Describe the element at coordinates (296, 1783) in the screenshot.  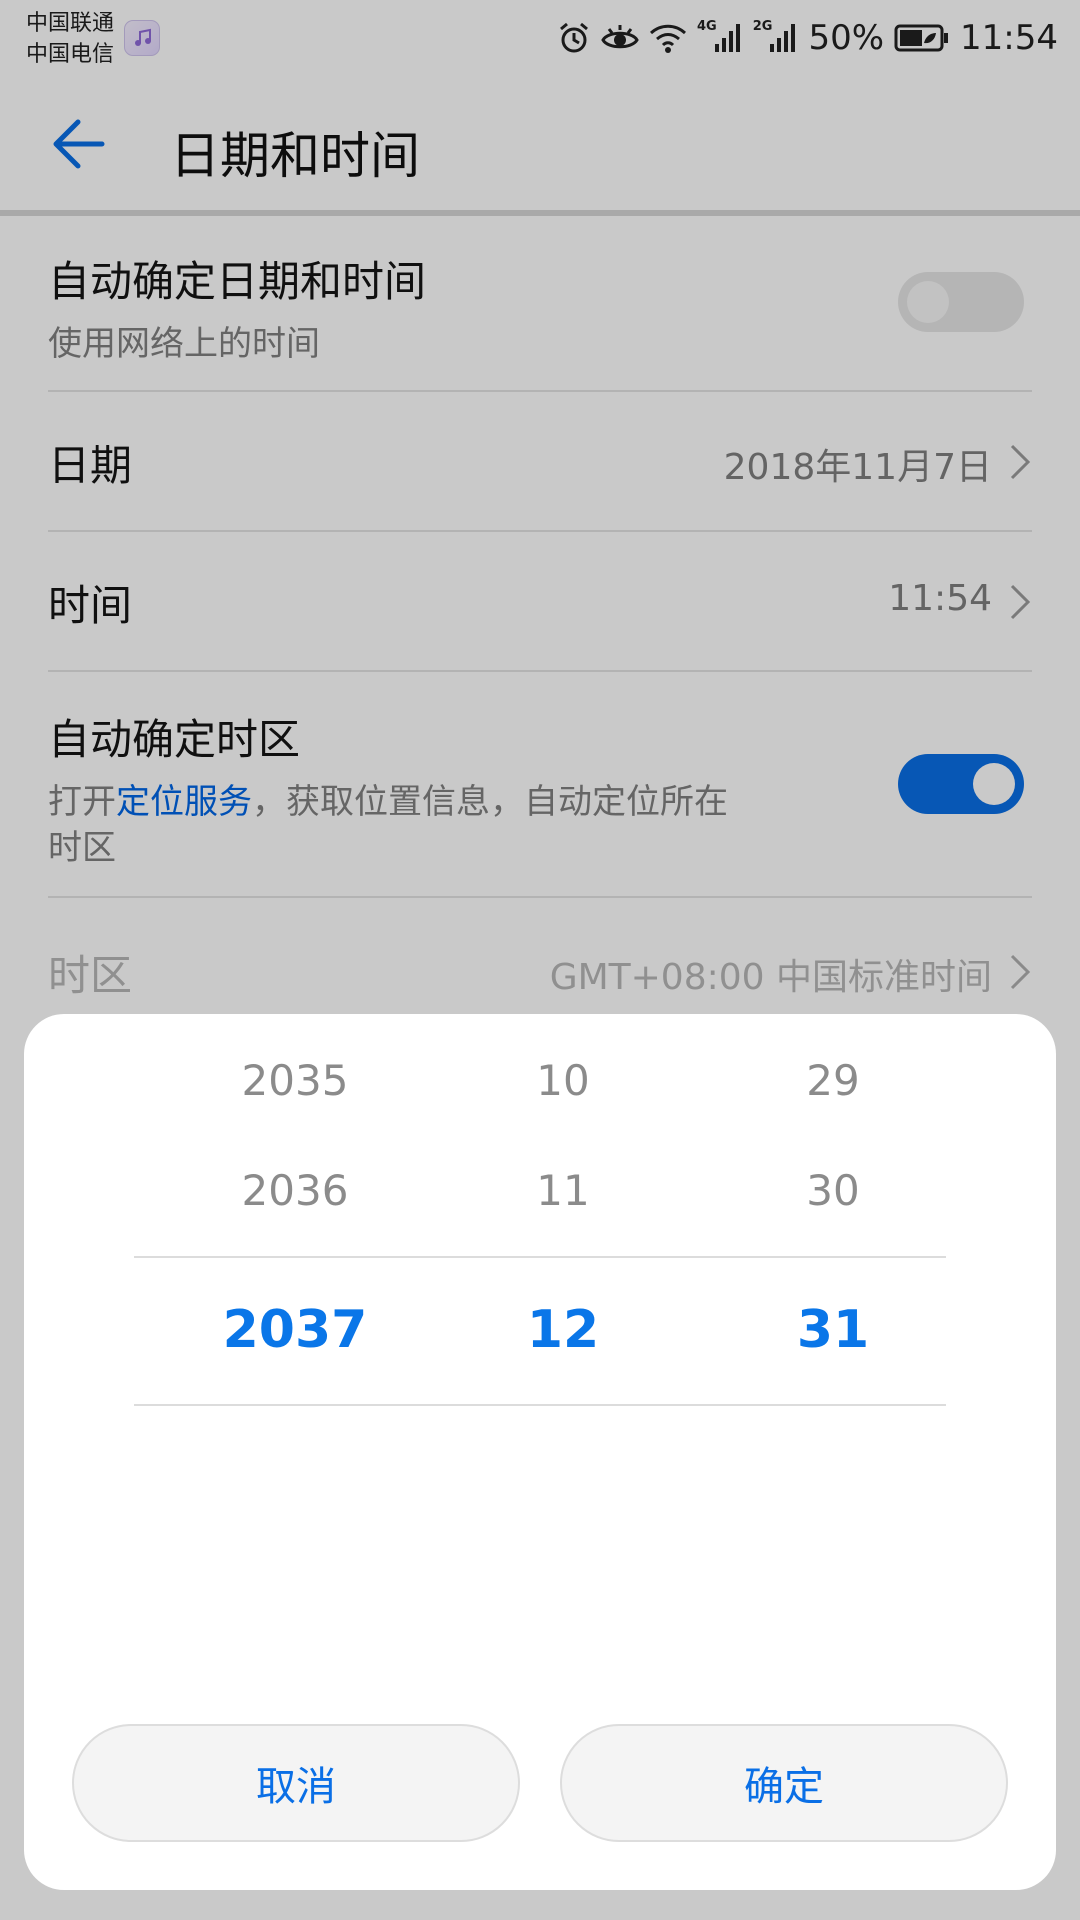
I see `cancel-button: 取消` at that location.